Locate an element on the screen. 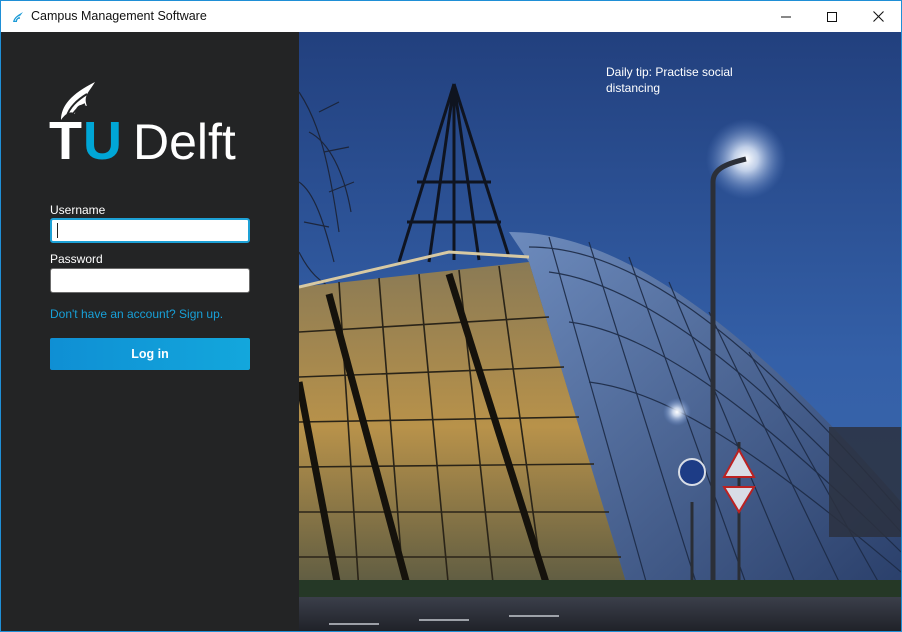  tudelft-logo: T U Delft is located at coordinates (142, 122).